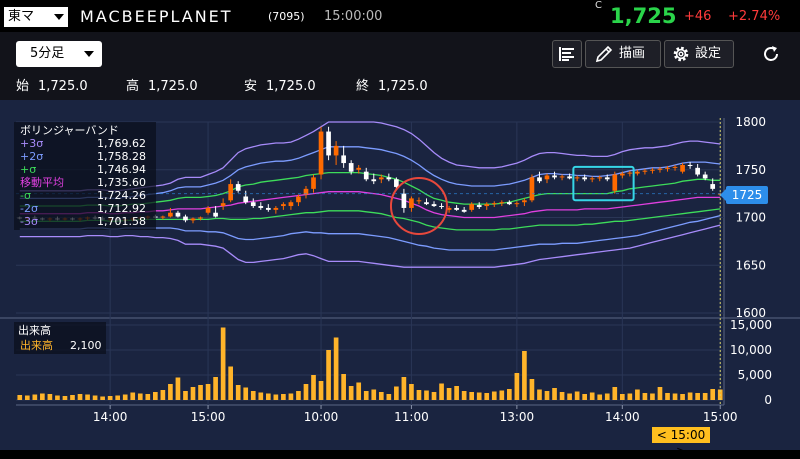 The width and height of the screenshot is (800, 459). Describe the element at coordinates (29, 221) in the screenshot. I see `band-name: -3σ` at that location.